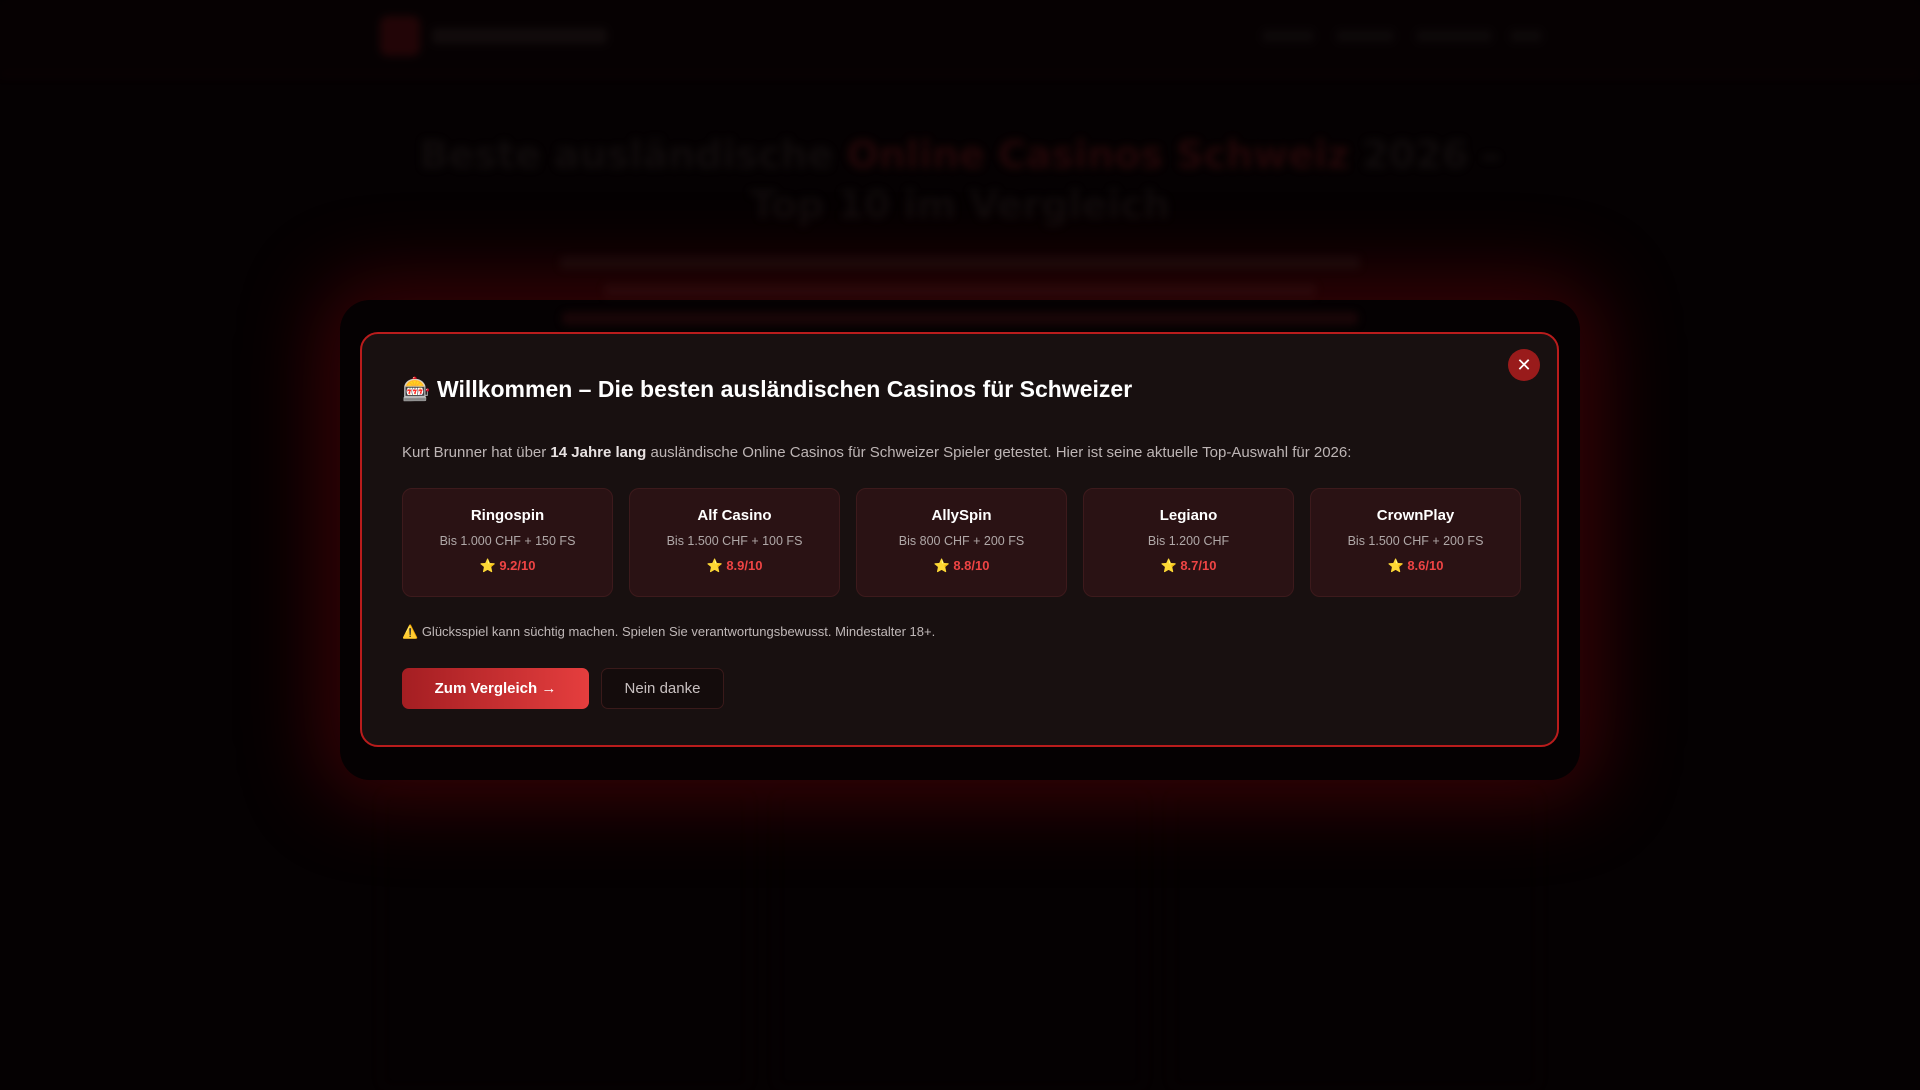 The image size is (1920, 1090). I want to click on casino-bonus: Bis 1.200 CHF, so click(1188, 541).